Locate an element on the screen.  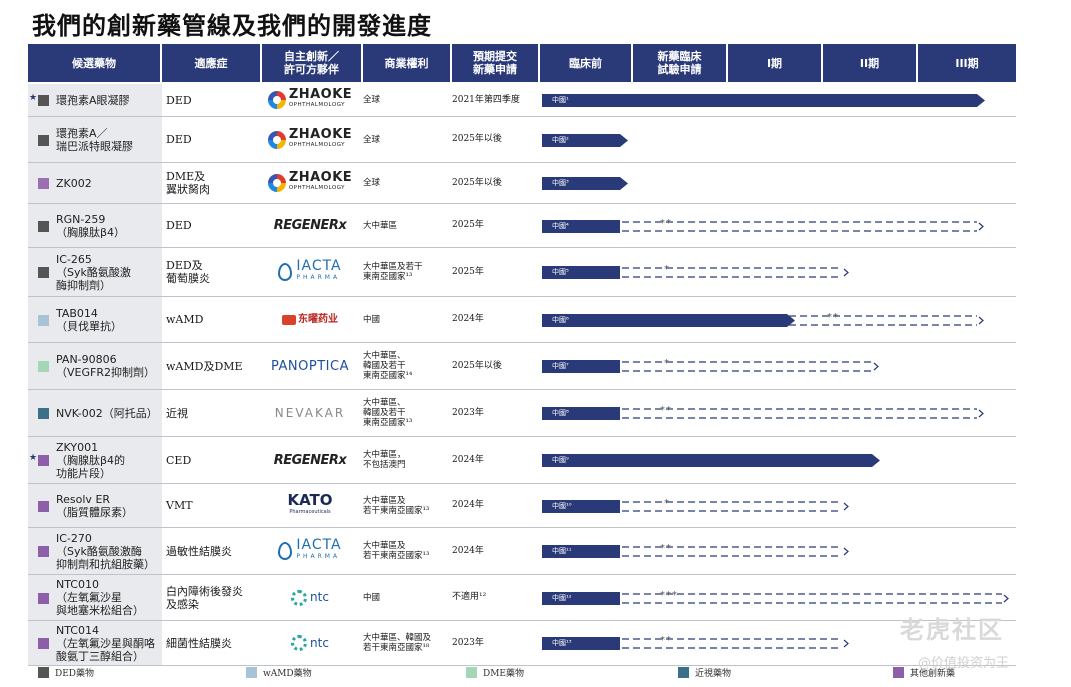
drug-name: RGN-259 （胸腺肽β4） is located at coordinates (91, 225).